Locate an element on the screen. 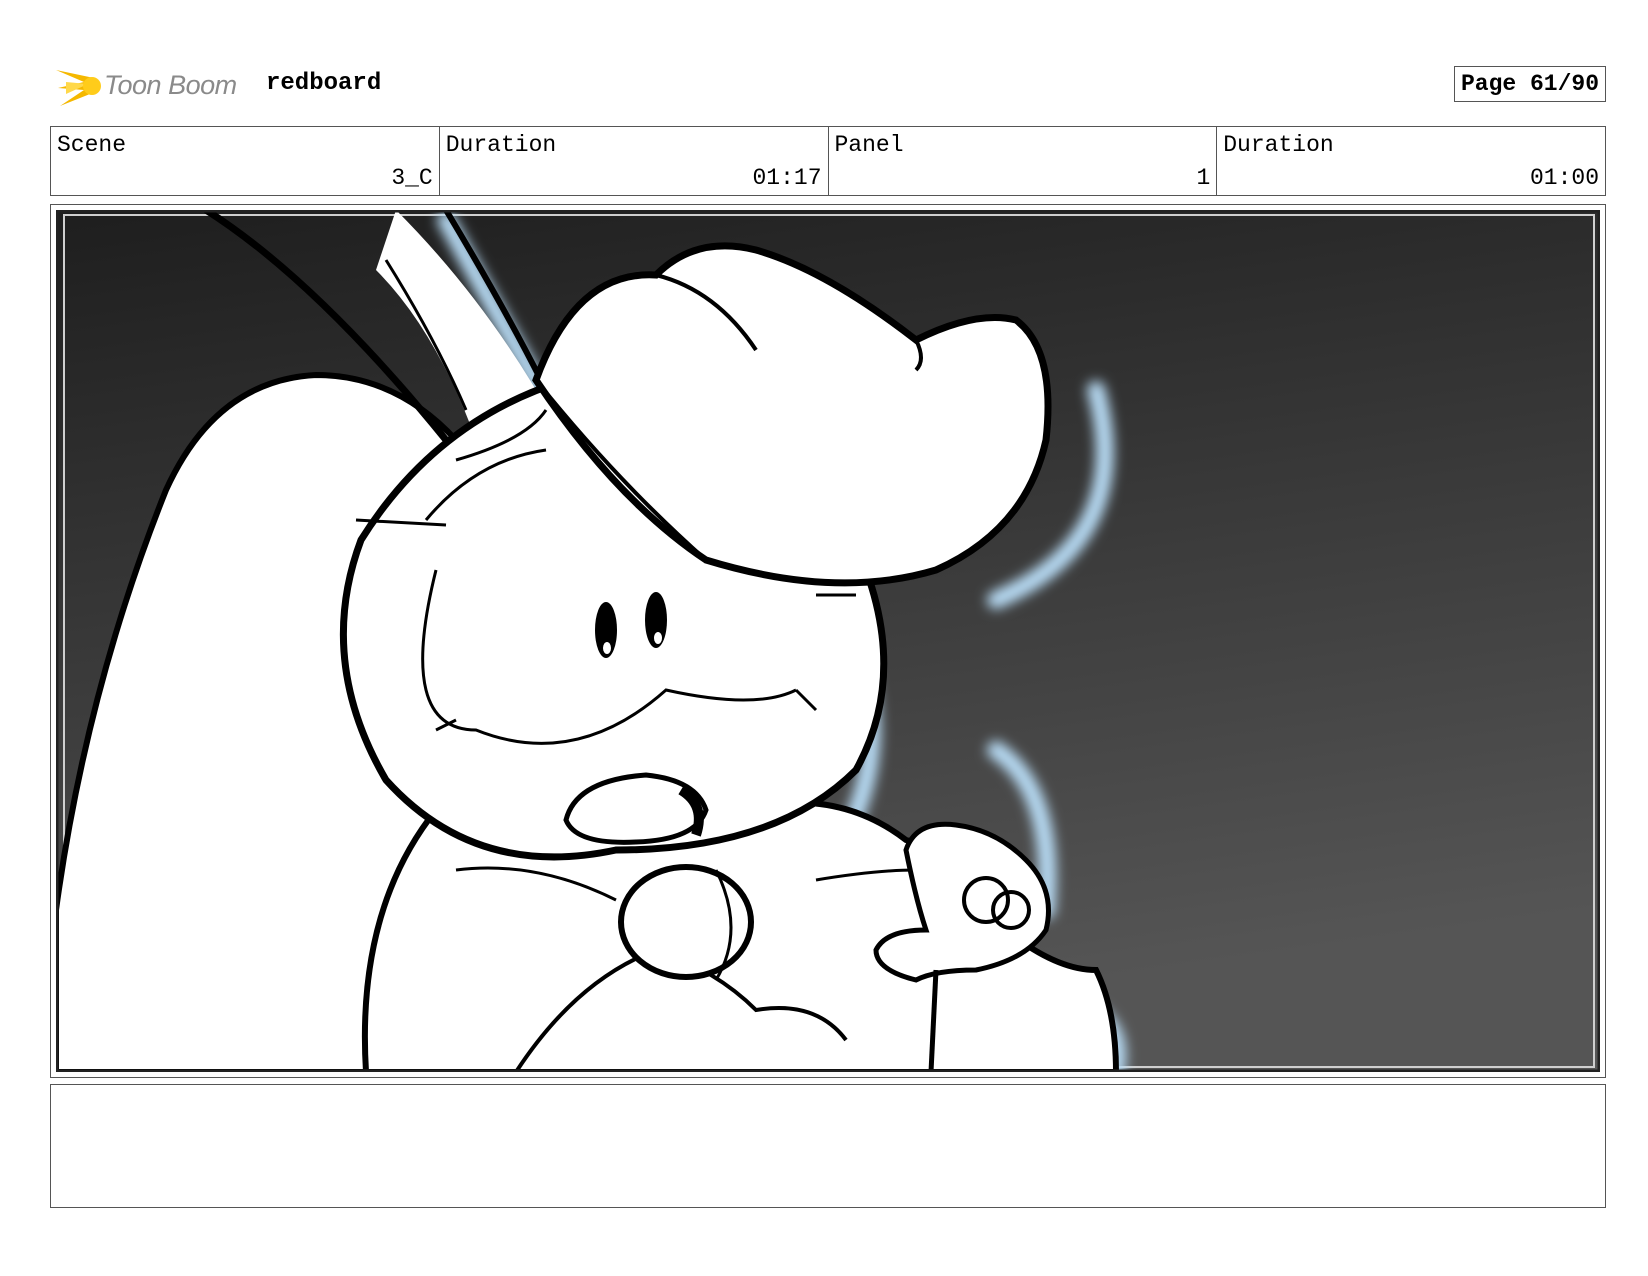  panel-value: 1 is located at coordinates (1203, 178).